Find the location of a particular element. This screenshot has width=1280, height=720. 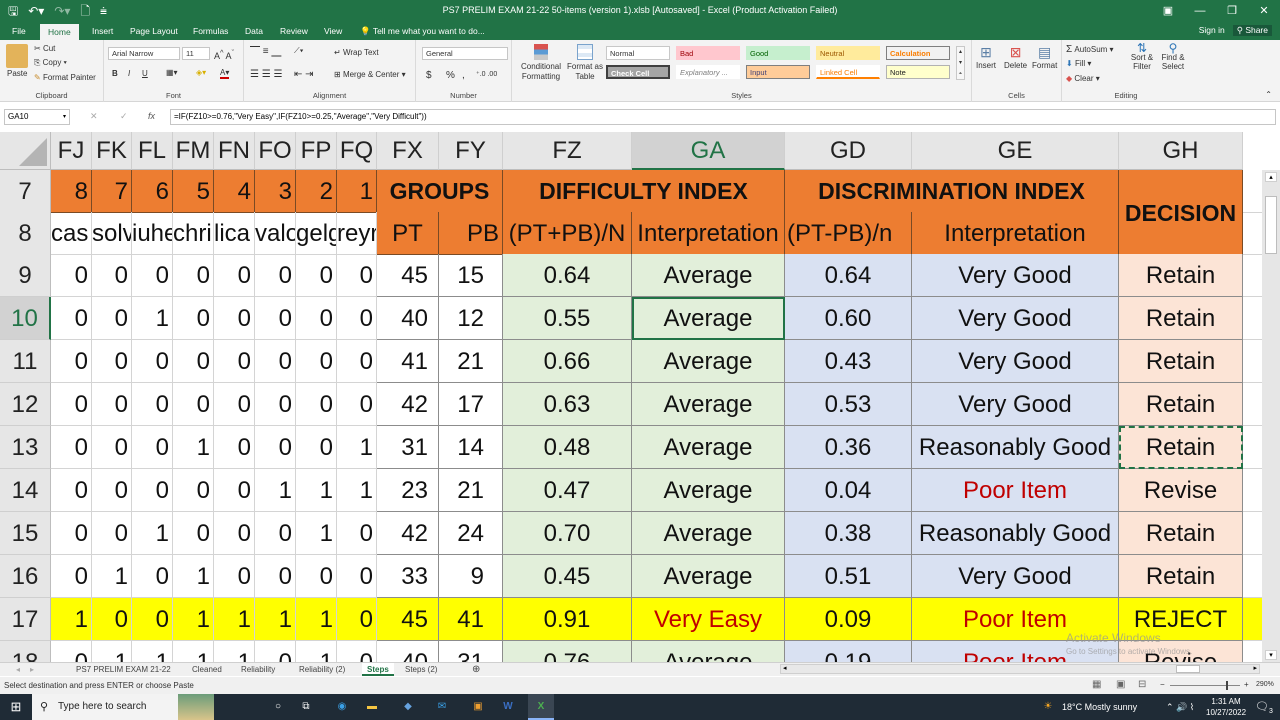

close-button: ✕ is located at coordinates (1264, 11).